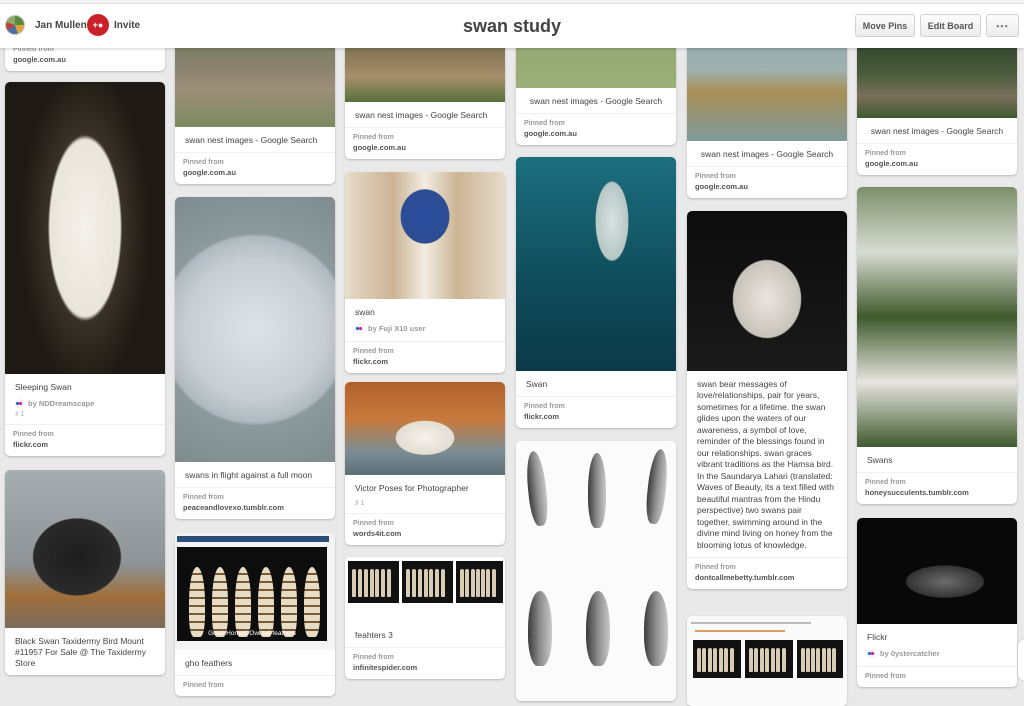 The image size is (1024, 706). I want to click on pinned-from: Pinned from peaceandlovexo.tumblr.com, so click(255, 503).